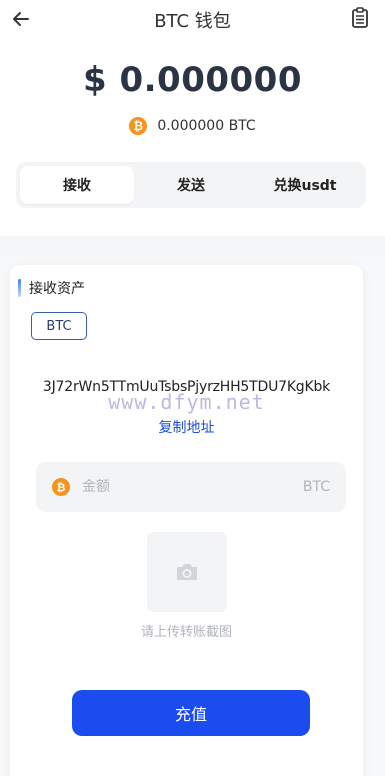 This screenshot has width=385, height=776. I want to click on section-header: 接收资产, so click(51, 288).